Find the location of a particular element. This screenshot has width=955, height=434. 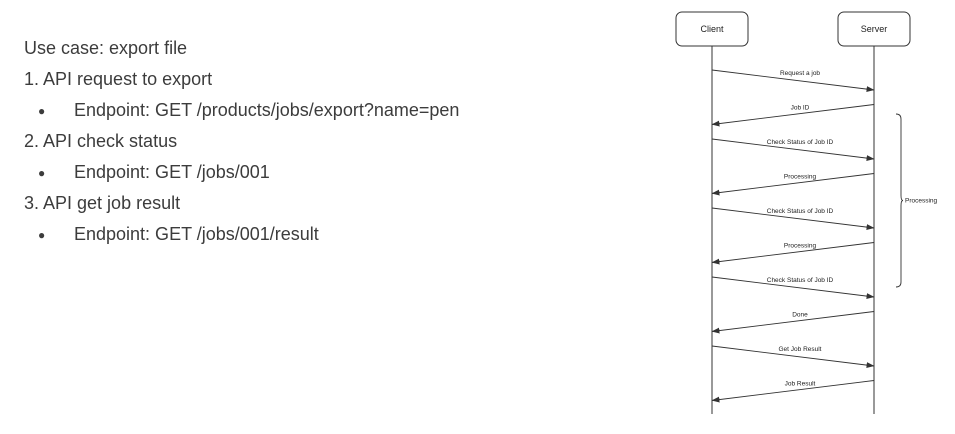

message-label: Job ID is located at coordinates (800, 108).